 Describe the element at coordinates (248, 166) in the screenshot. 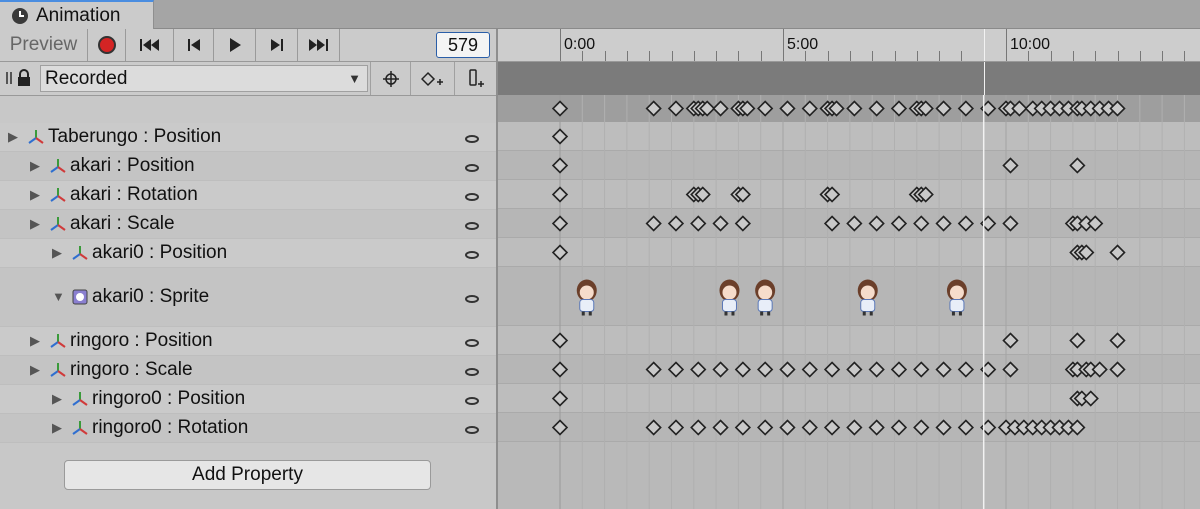

I see `property-row: ▶ akari : Position` at that location.